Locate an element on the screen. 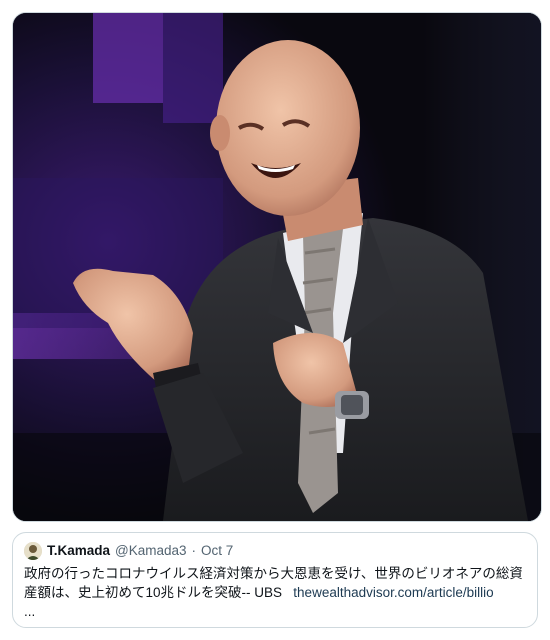 This screenshot has width=550, height=640. avatar-photo-icon is located at coordinates (33, 551).